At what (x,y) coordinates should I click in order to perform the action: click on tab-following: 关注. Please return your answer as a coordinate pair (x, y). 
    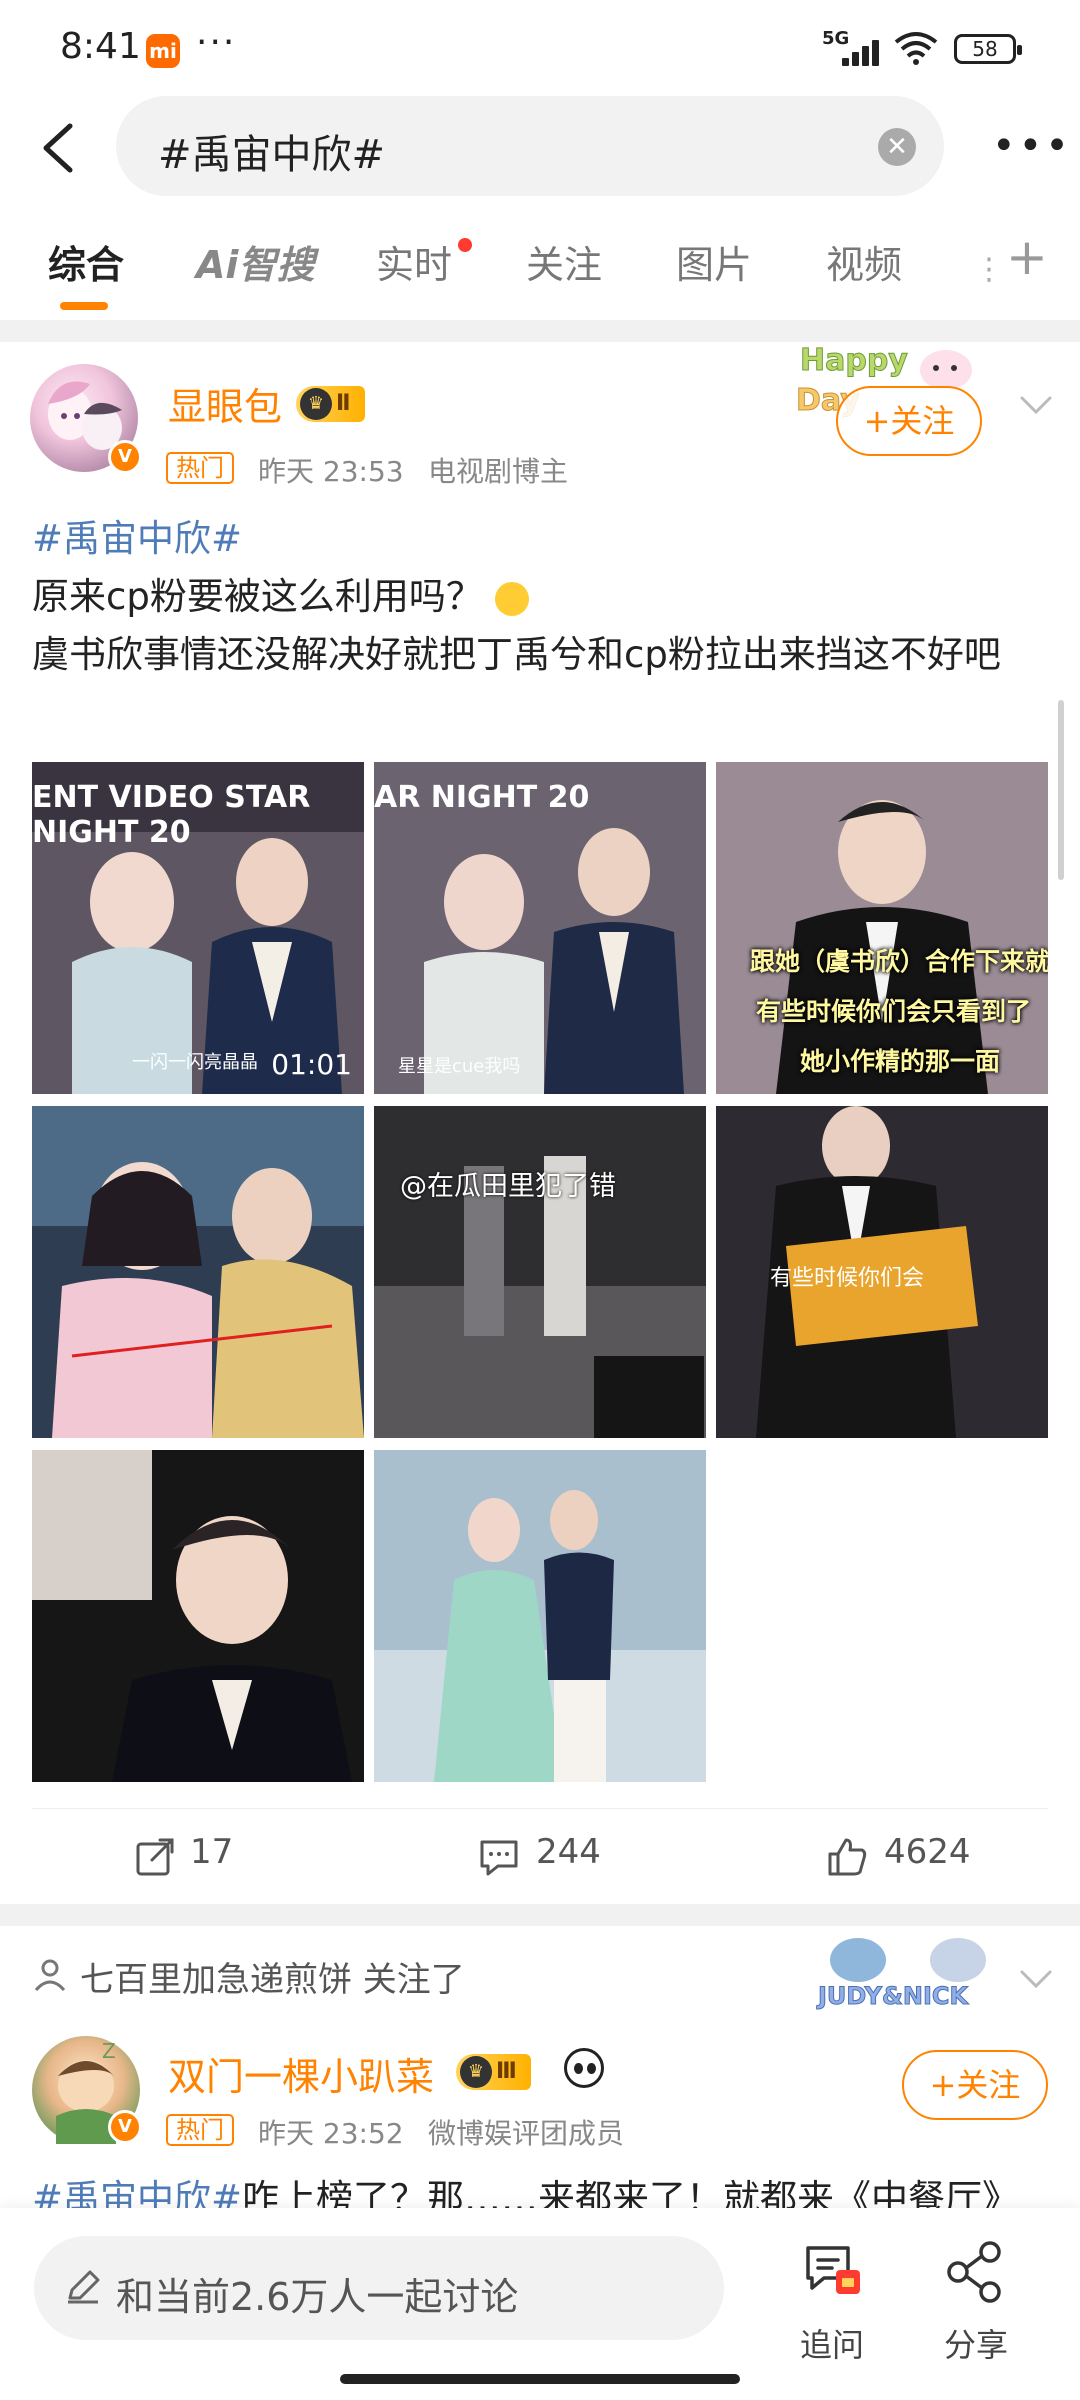
    Looking at the image, I should click on (564, 261).